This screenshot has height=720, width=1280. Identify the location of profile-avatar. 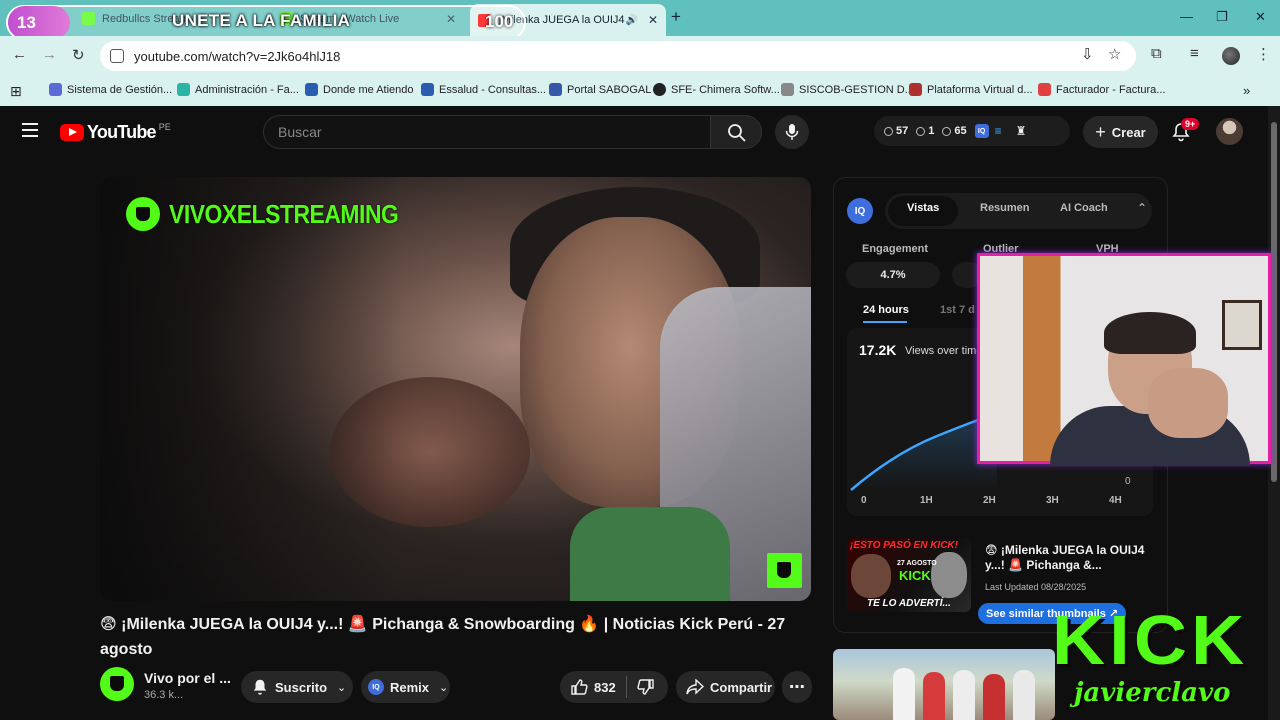
(1231, 56).